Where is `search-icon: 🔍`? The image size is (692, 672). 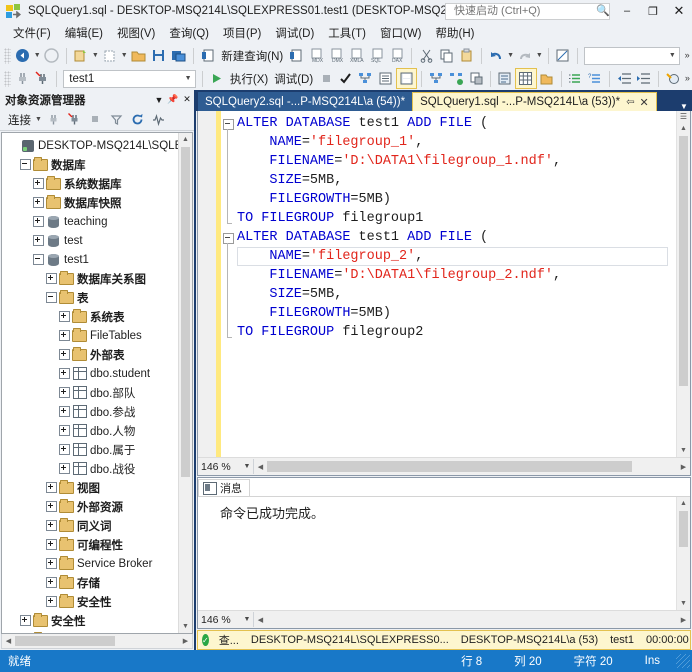 search-icon: 🔍 is located at coordinates (603, 11).